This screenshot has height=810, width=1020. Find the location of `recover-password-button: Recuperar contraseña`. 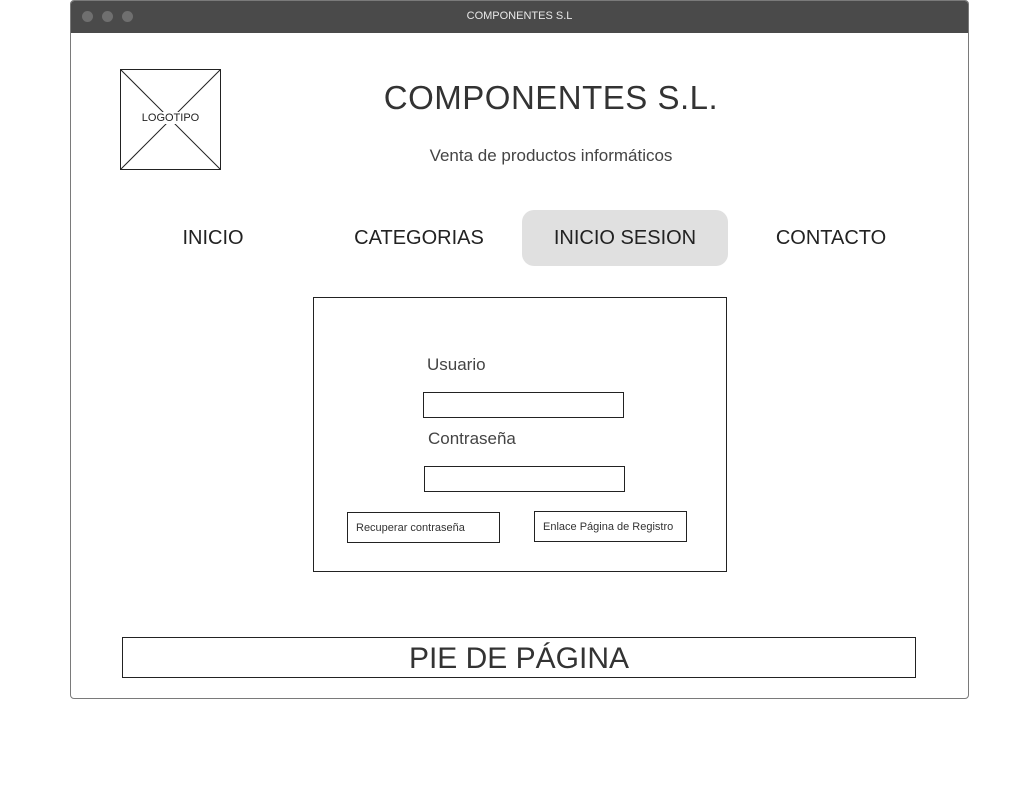

recover-password-button: Recuperar contraseña is located at coordinates (423, 527).